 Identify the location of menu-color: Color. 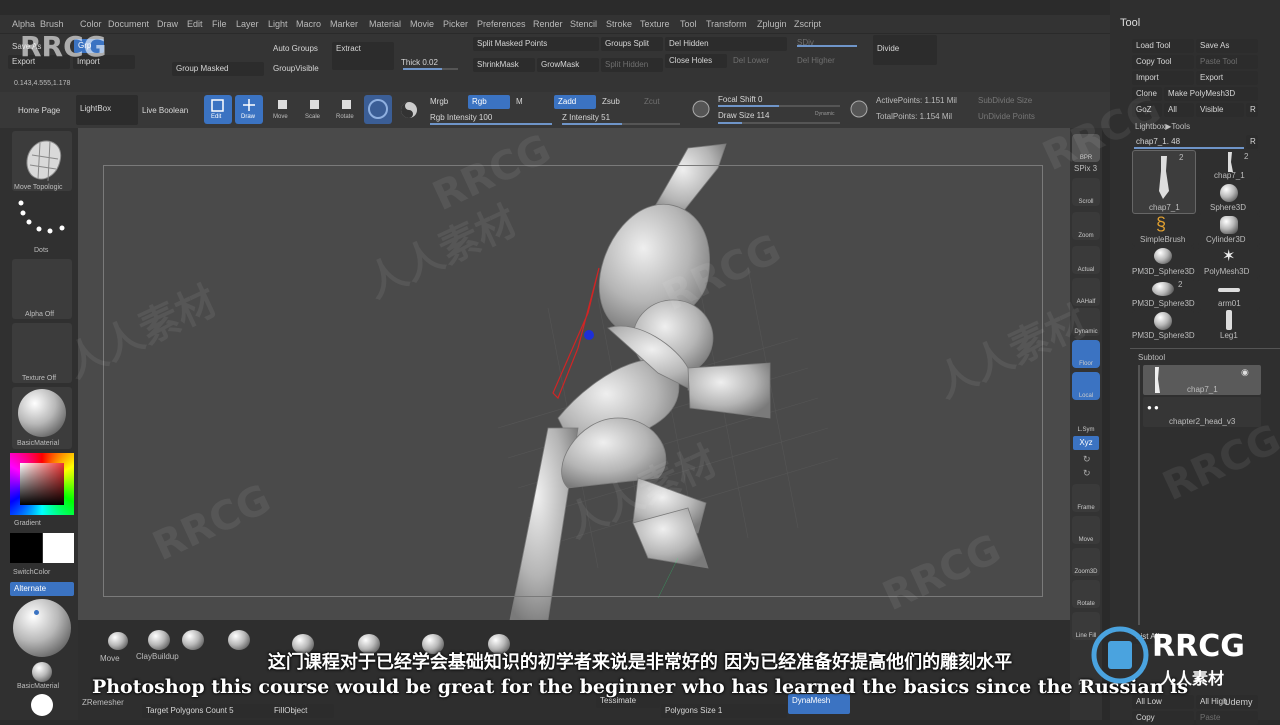
(91, 24).